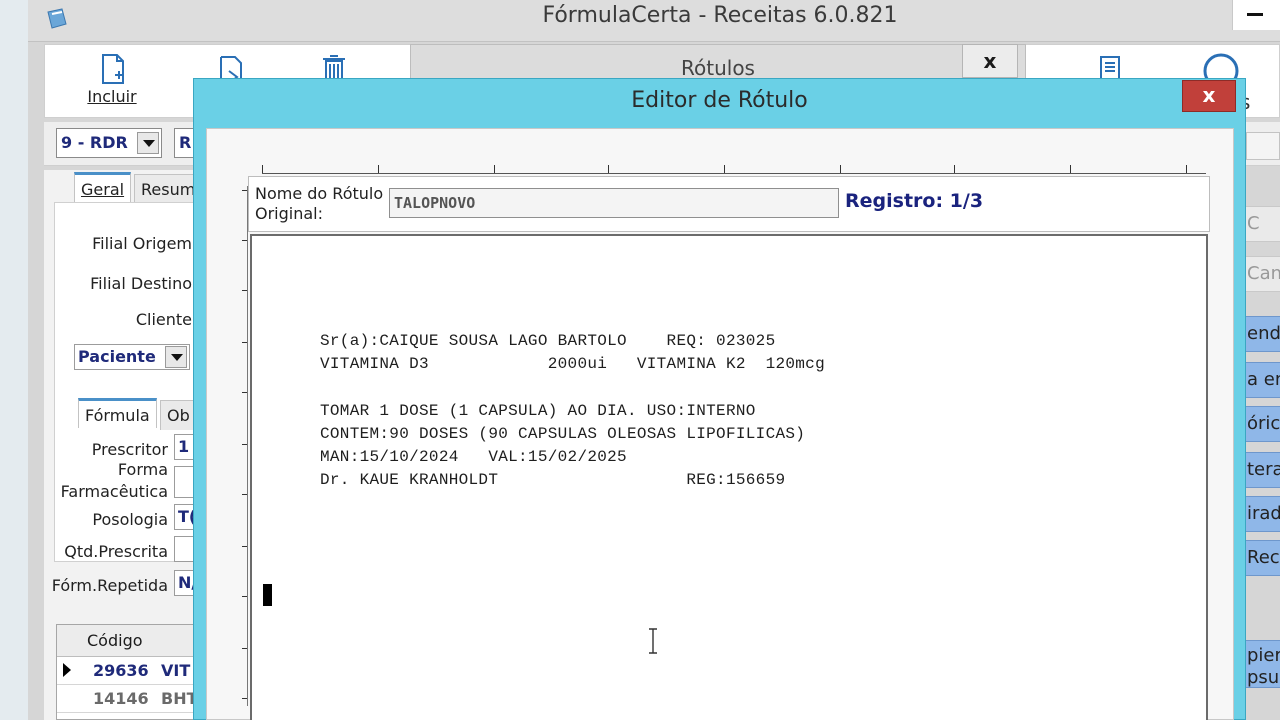  Describe the element at coordinates (117, 356) in the screenshot. I see `paciente-select-value: Paciente` at that location.